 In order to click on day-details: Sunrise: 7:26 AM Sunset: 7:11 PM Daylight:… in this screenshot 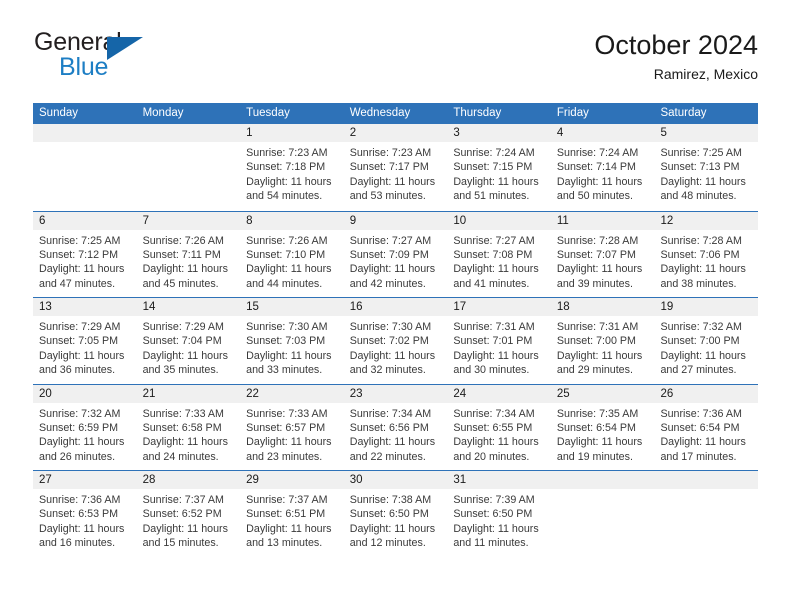, I will do `click(189, 261)`.